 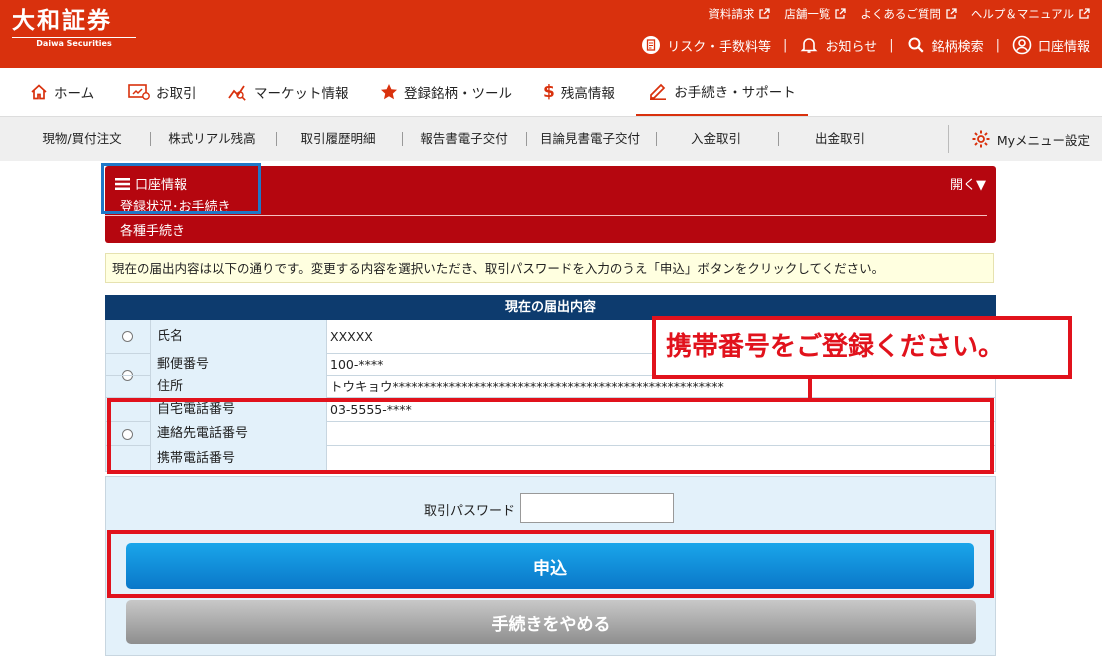 What do you see at coordinates (62, 20) in the screenshot?
I see `logo-text: 大和証券` at bounding box center [62, 20].